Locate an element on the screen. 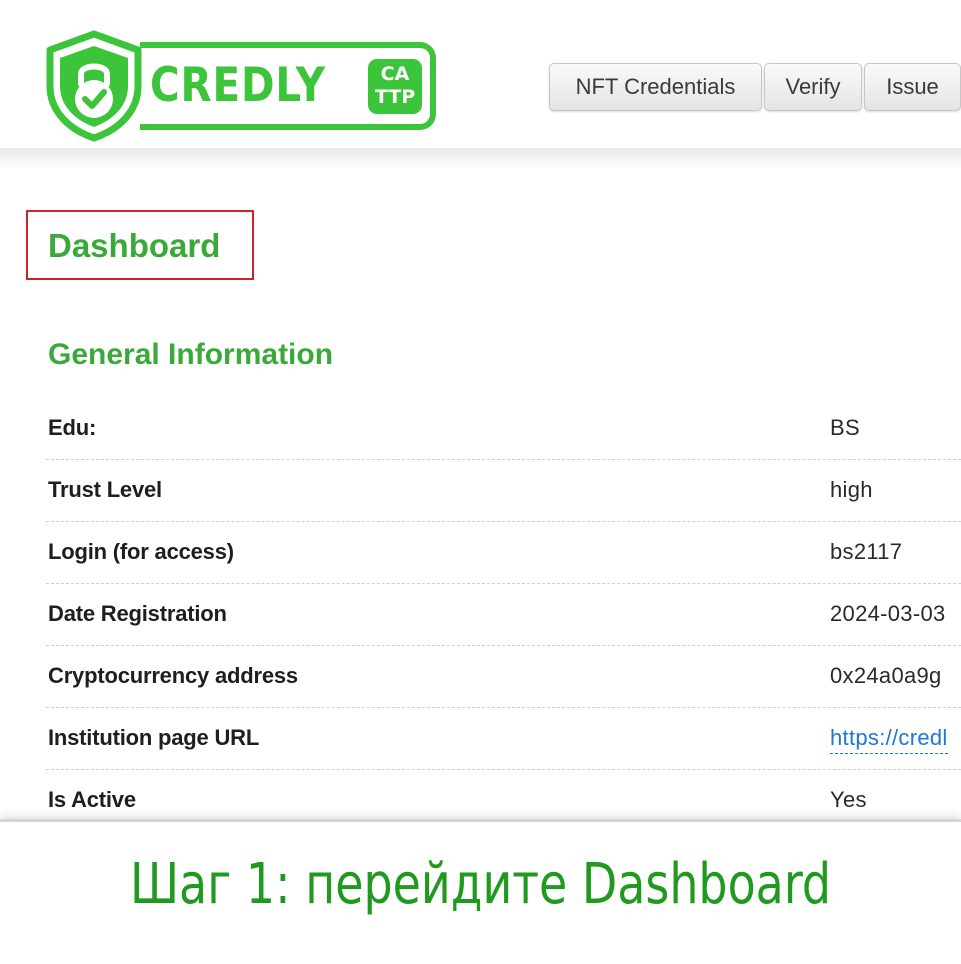 The height and width of the screenshot is (964, 961). info-label: Cryptocurrency address is located at coordinates (173, 675).